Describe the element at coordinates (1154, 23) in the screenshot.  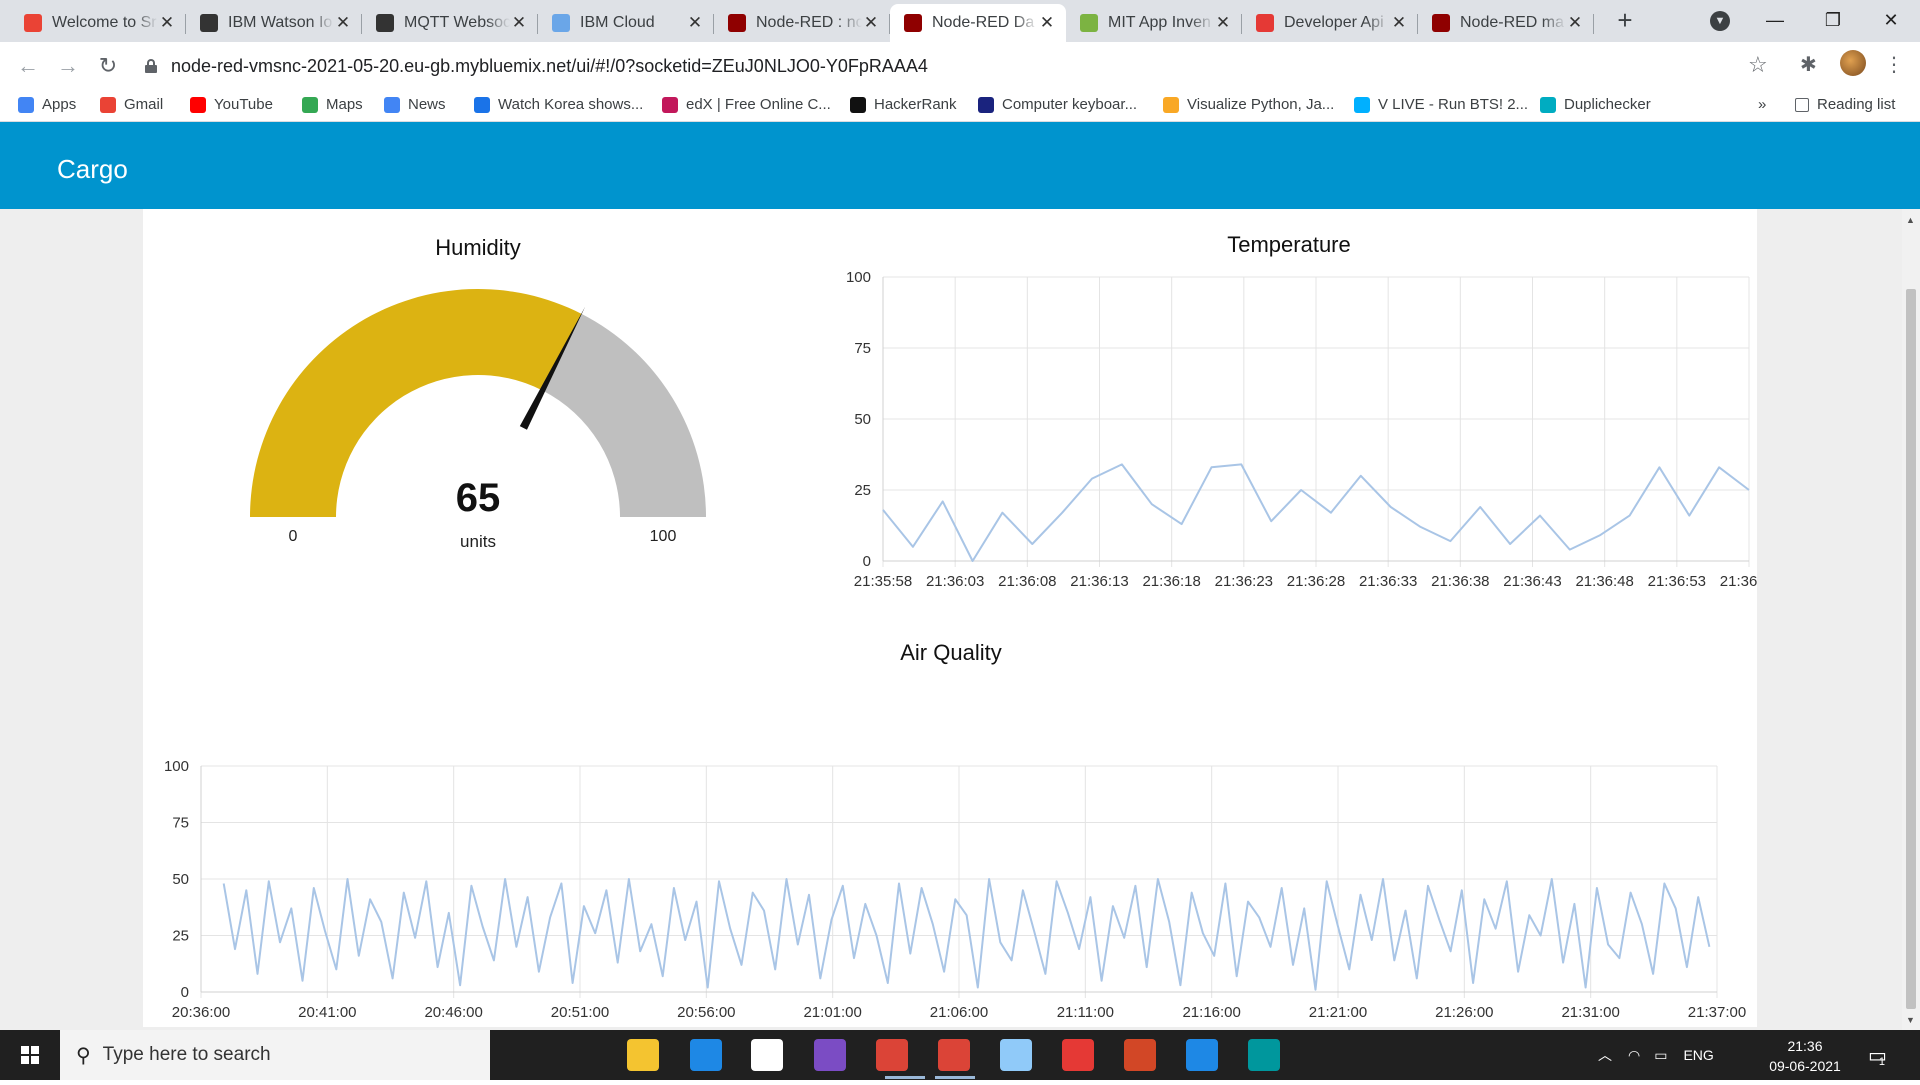
I see `browser-tab: MIT App Inven ✕` at that location.